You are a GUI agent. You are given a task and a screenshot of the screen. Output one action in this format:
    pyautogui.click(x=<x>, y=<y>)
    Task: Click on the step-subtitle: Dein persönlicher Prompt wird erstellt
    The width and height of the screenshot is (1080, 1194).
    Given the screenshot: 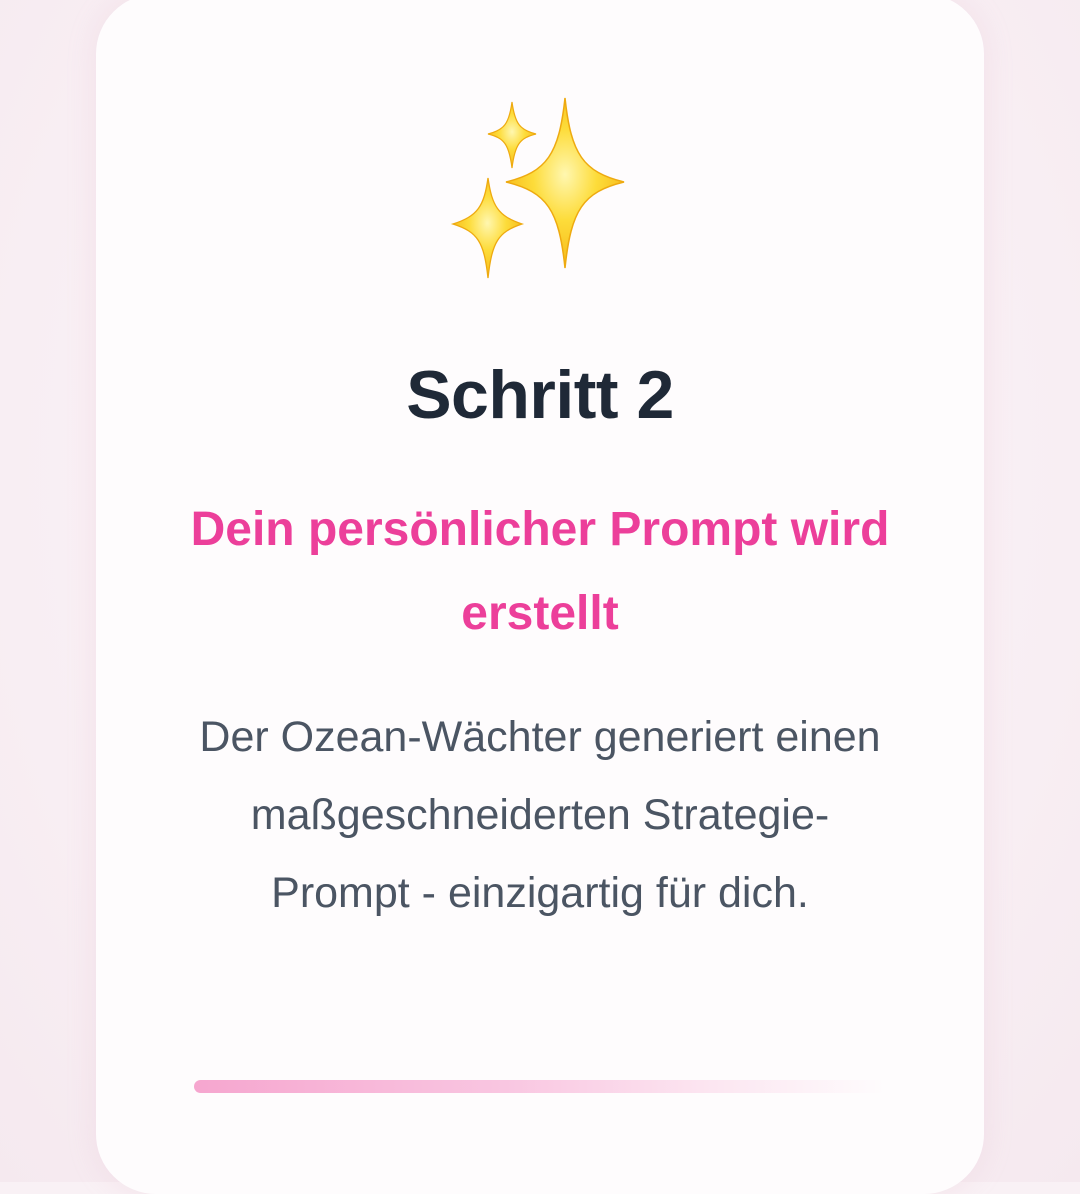 What is the action you would take?
    pyautogui.click(x=540, y=571)
    